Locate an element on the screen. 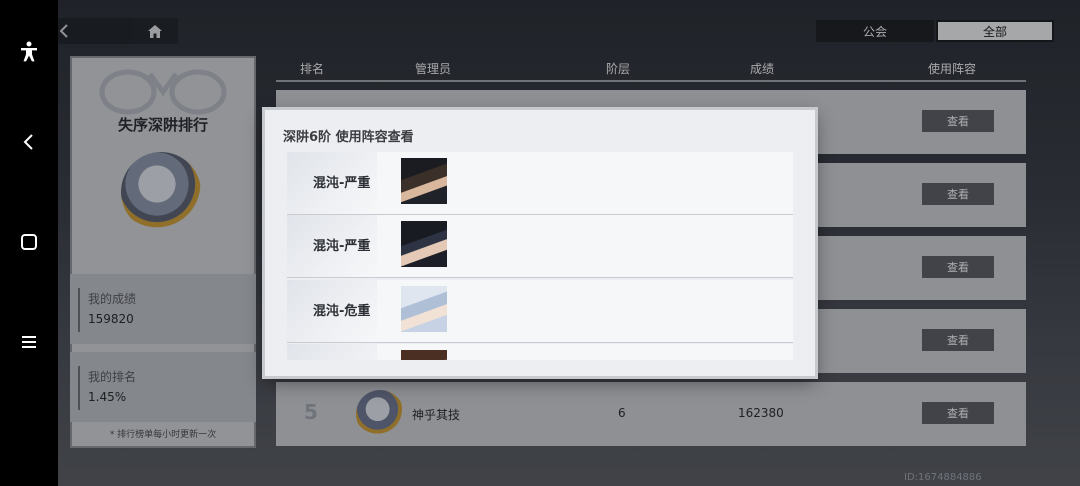 Image resolution: width=1080 pixels, height=486 pixels. chevron-left-icon is located at coordinates (69, 31).